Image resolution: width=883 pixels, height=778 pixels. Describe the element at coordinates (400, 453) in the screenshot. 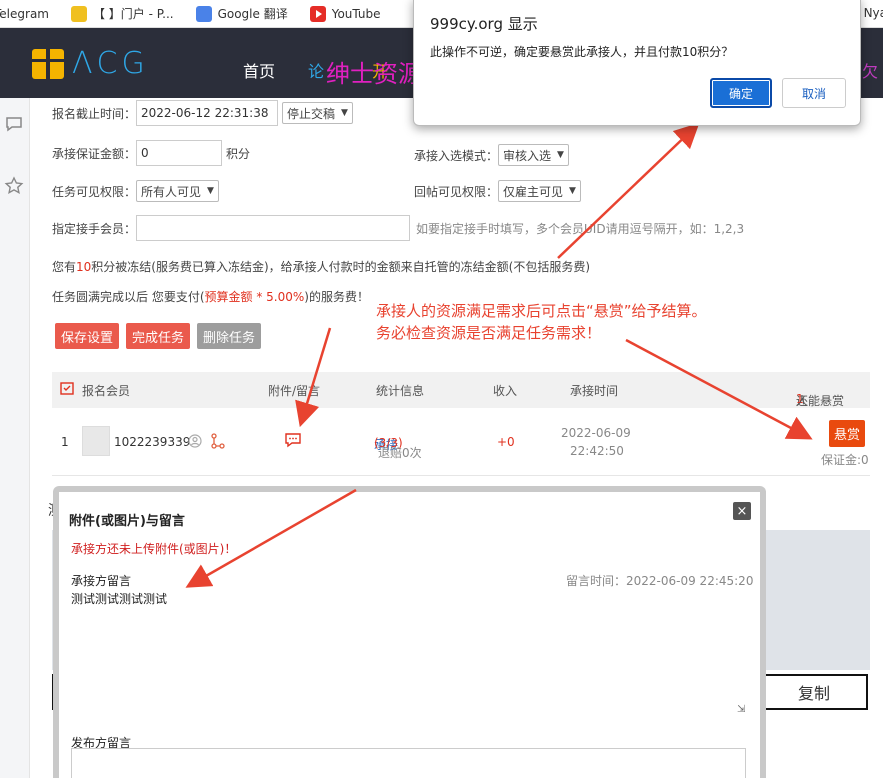

I see `refund-count: 退赔0次` at that location.